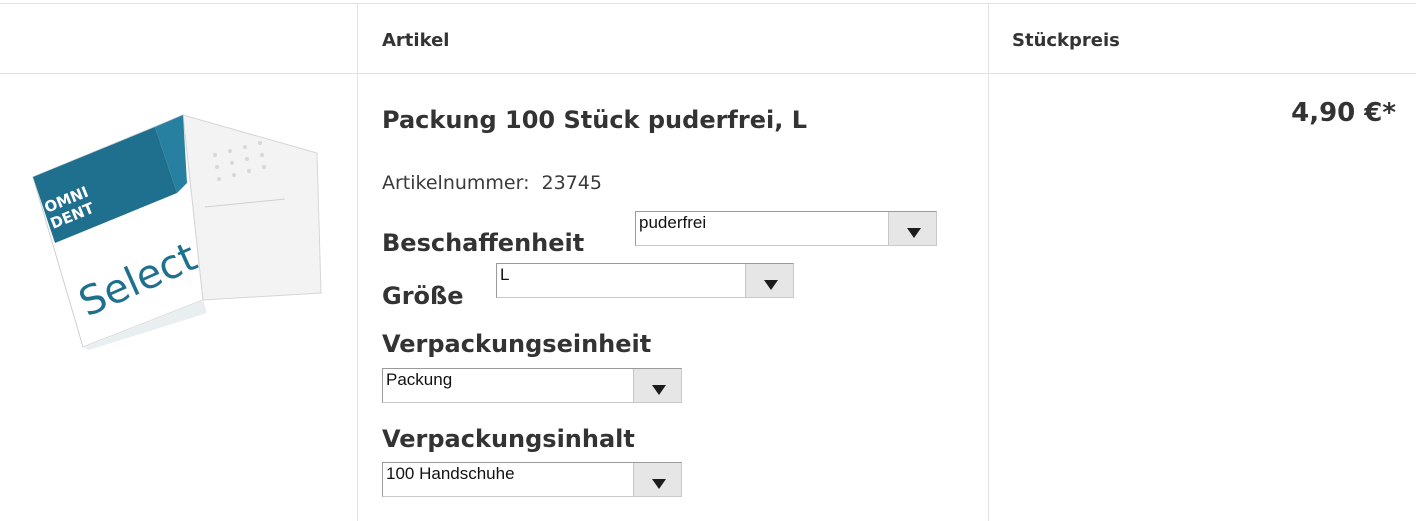 The height and width of the screenshot is (521, 1416). What do you see at coordinates (508, 439) in the screenshot?
I see `packaging-content-label: Verpackungsinhalt` at bounding box center [508, 439].